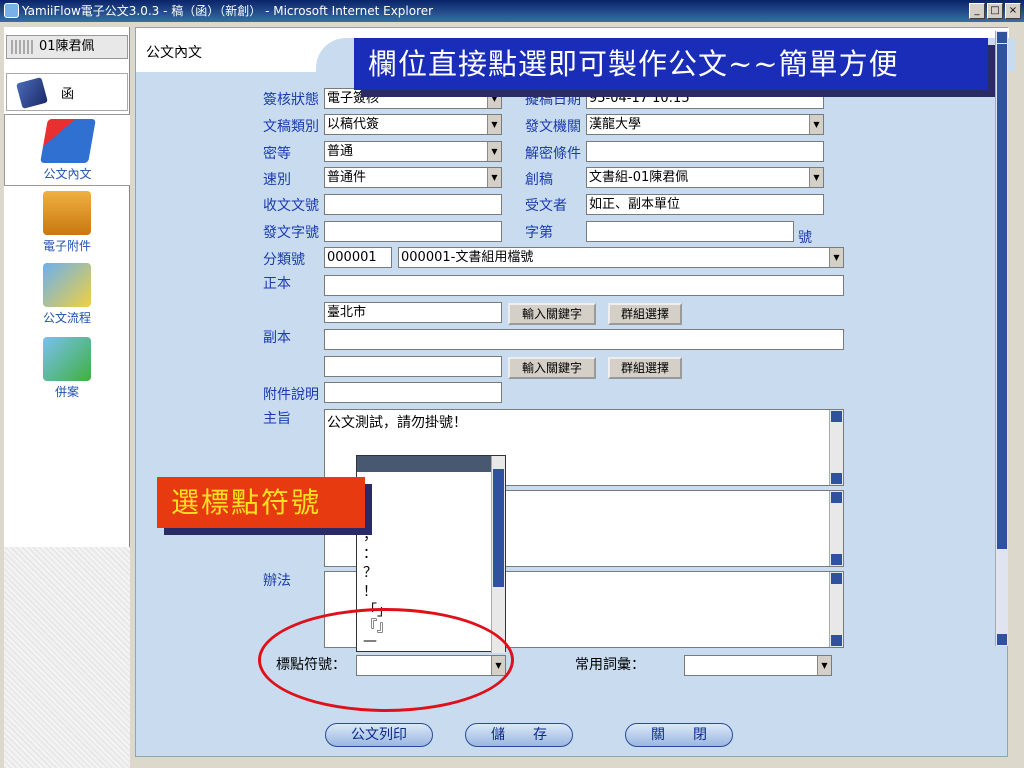 This screenshot has width=1024, height=768. I want to click on close-button: 關 閉, so click(679, 735).